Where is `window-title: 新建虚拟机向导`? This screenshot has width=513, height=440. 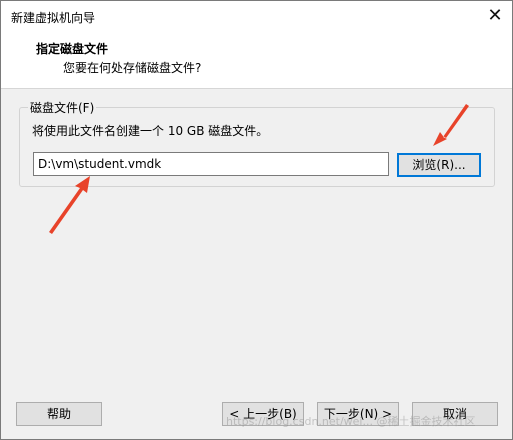
window-title: 新建虚拟机向导 is located at coordinates (53, 18).